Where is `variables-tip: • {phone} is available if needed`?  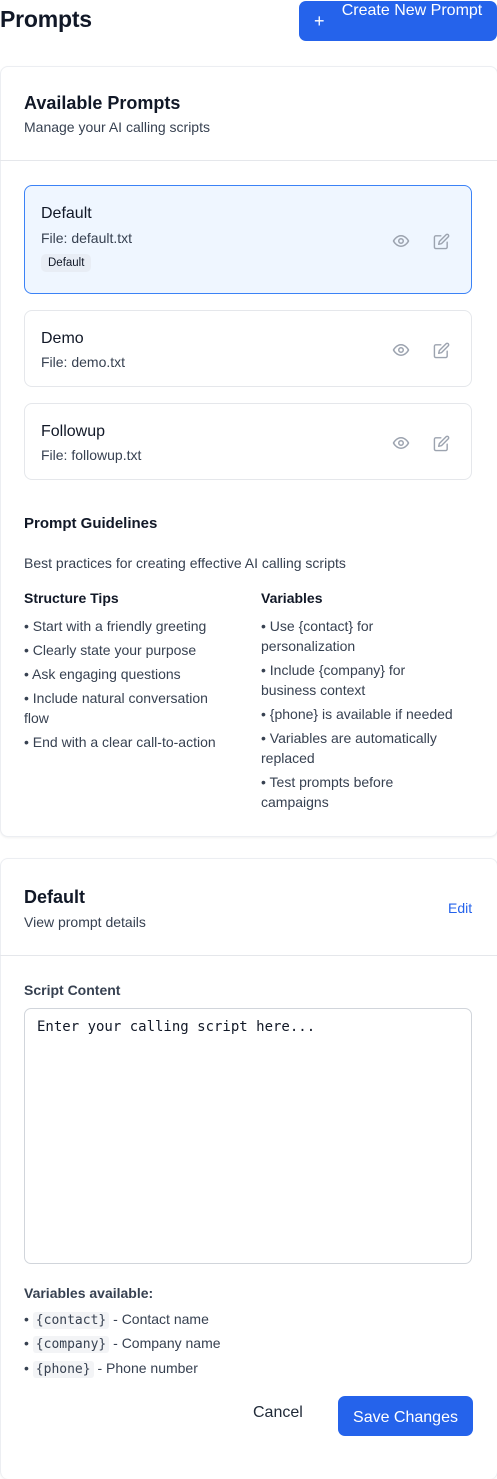
variables-tip: • {phone} is available if needed is located at coordinates (357, 714).